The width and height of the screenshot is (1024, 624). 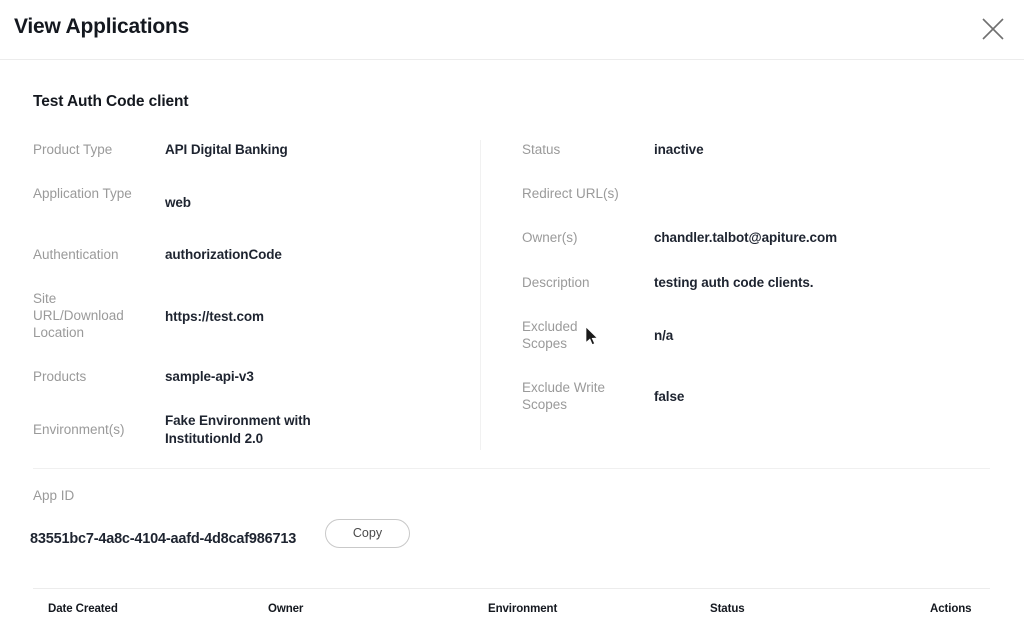 I want to click on field-label: Environment(s), so click(x=79, y=429).